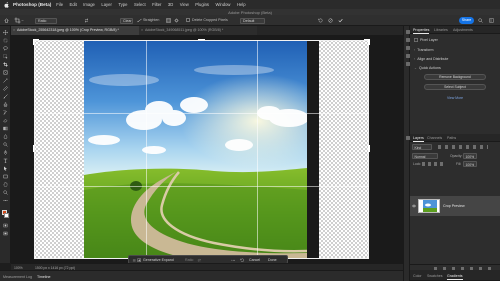 The width and height of the screenshot is (500, 281). What do you see at coordinates (188, 20) in the screenshot?
I see `delete-cropped-checkbox` at bounding box center [188, 20].